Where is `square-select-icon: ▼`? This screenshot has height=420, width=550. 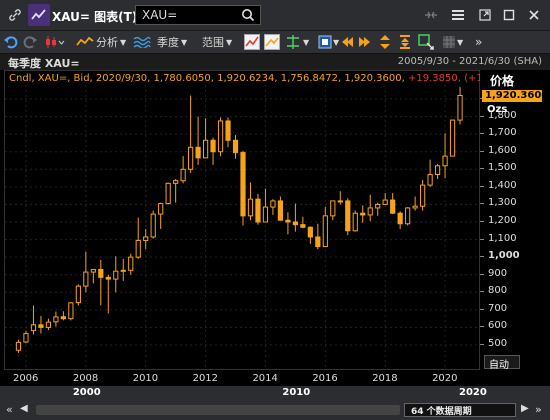 square-select-icon: ▼ is located at coordinates (328, 42).